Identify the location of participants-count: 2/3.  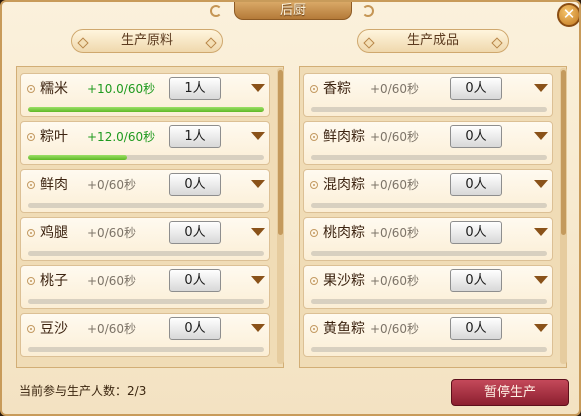
(137, 391).